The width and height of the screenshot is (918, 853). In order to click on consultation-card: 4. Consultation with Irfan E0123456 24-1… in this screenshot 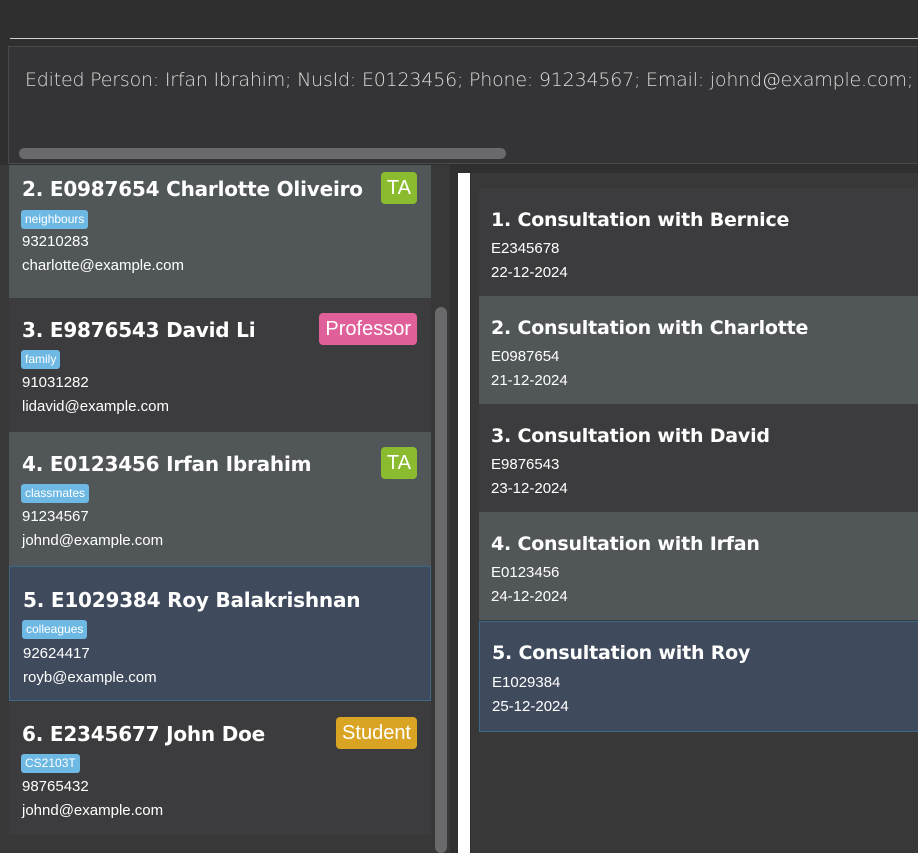, I will do `click(698, 566)`.